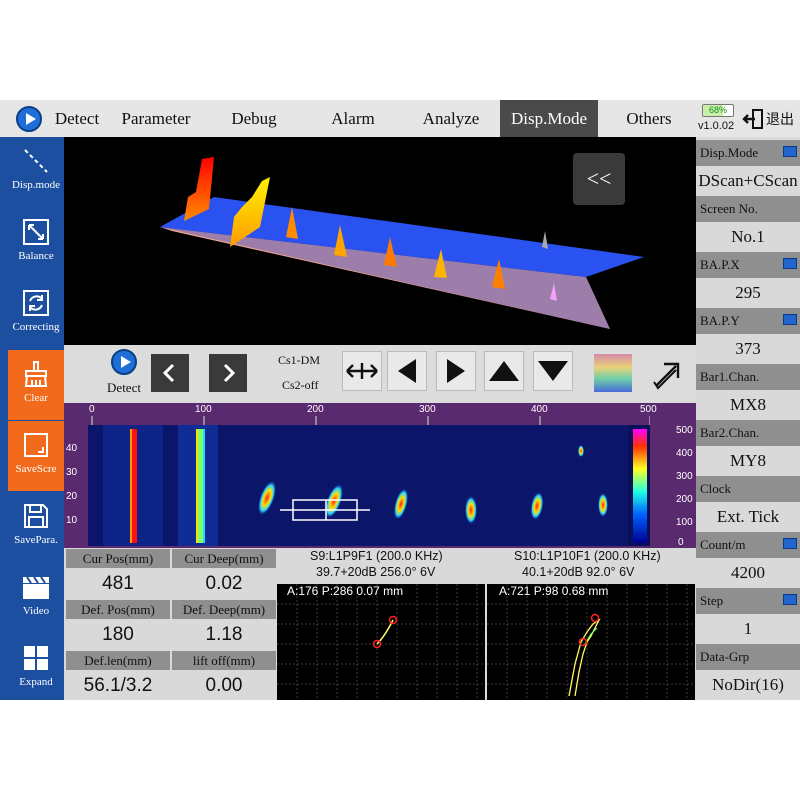 This screenshot has width=800, height=800. I want to click on clock-label: Clock, so click(748, 489).